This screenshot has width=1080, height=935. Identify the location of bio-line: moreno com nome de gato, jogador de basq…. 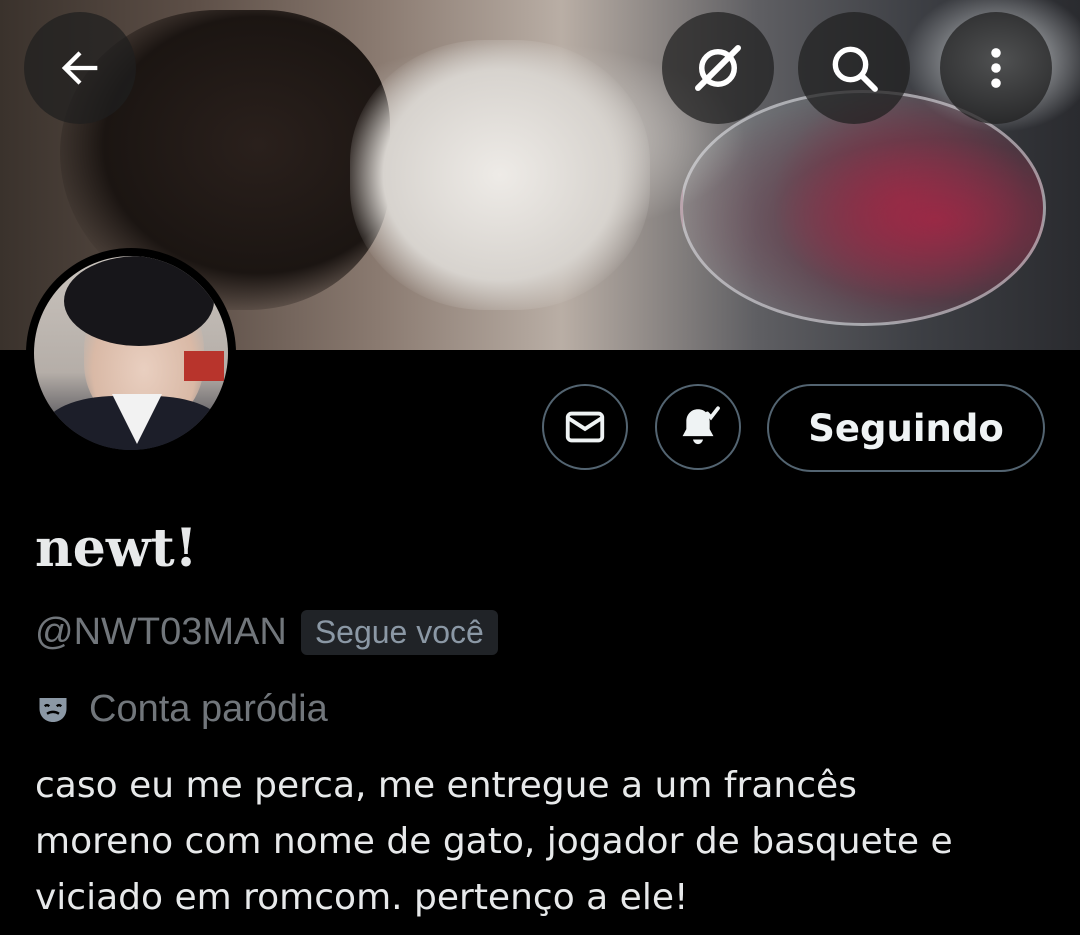
(494, 841).